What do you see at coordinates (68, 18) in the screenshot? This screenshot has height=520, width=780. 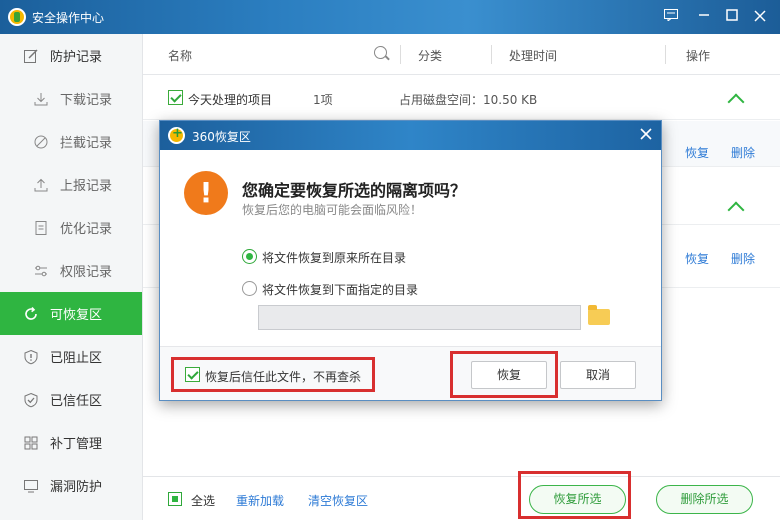 I see `window-title: 安全操作中心` at bounding box center [68, 18].